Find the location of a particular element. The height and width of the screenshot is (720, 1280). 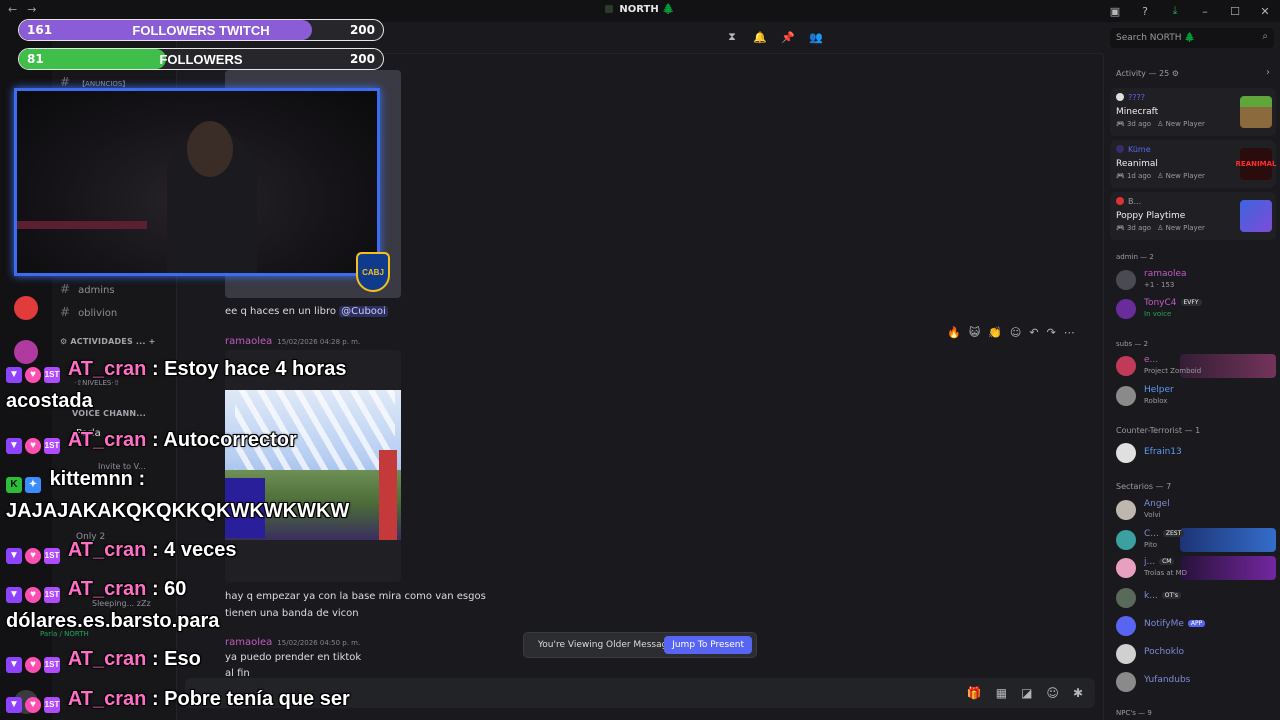

apps-icon: ✱ is located at coordinates (1078, 693).